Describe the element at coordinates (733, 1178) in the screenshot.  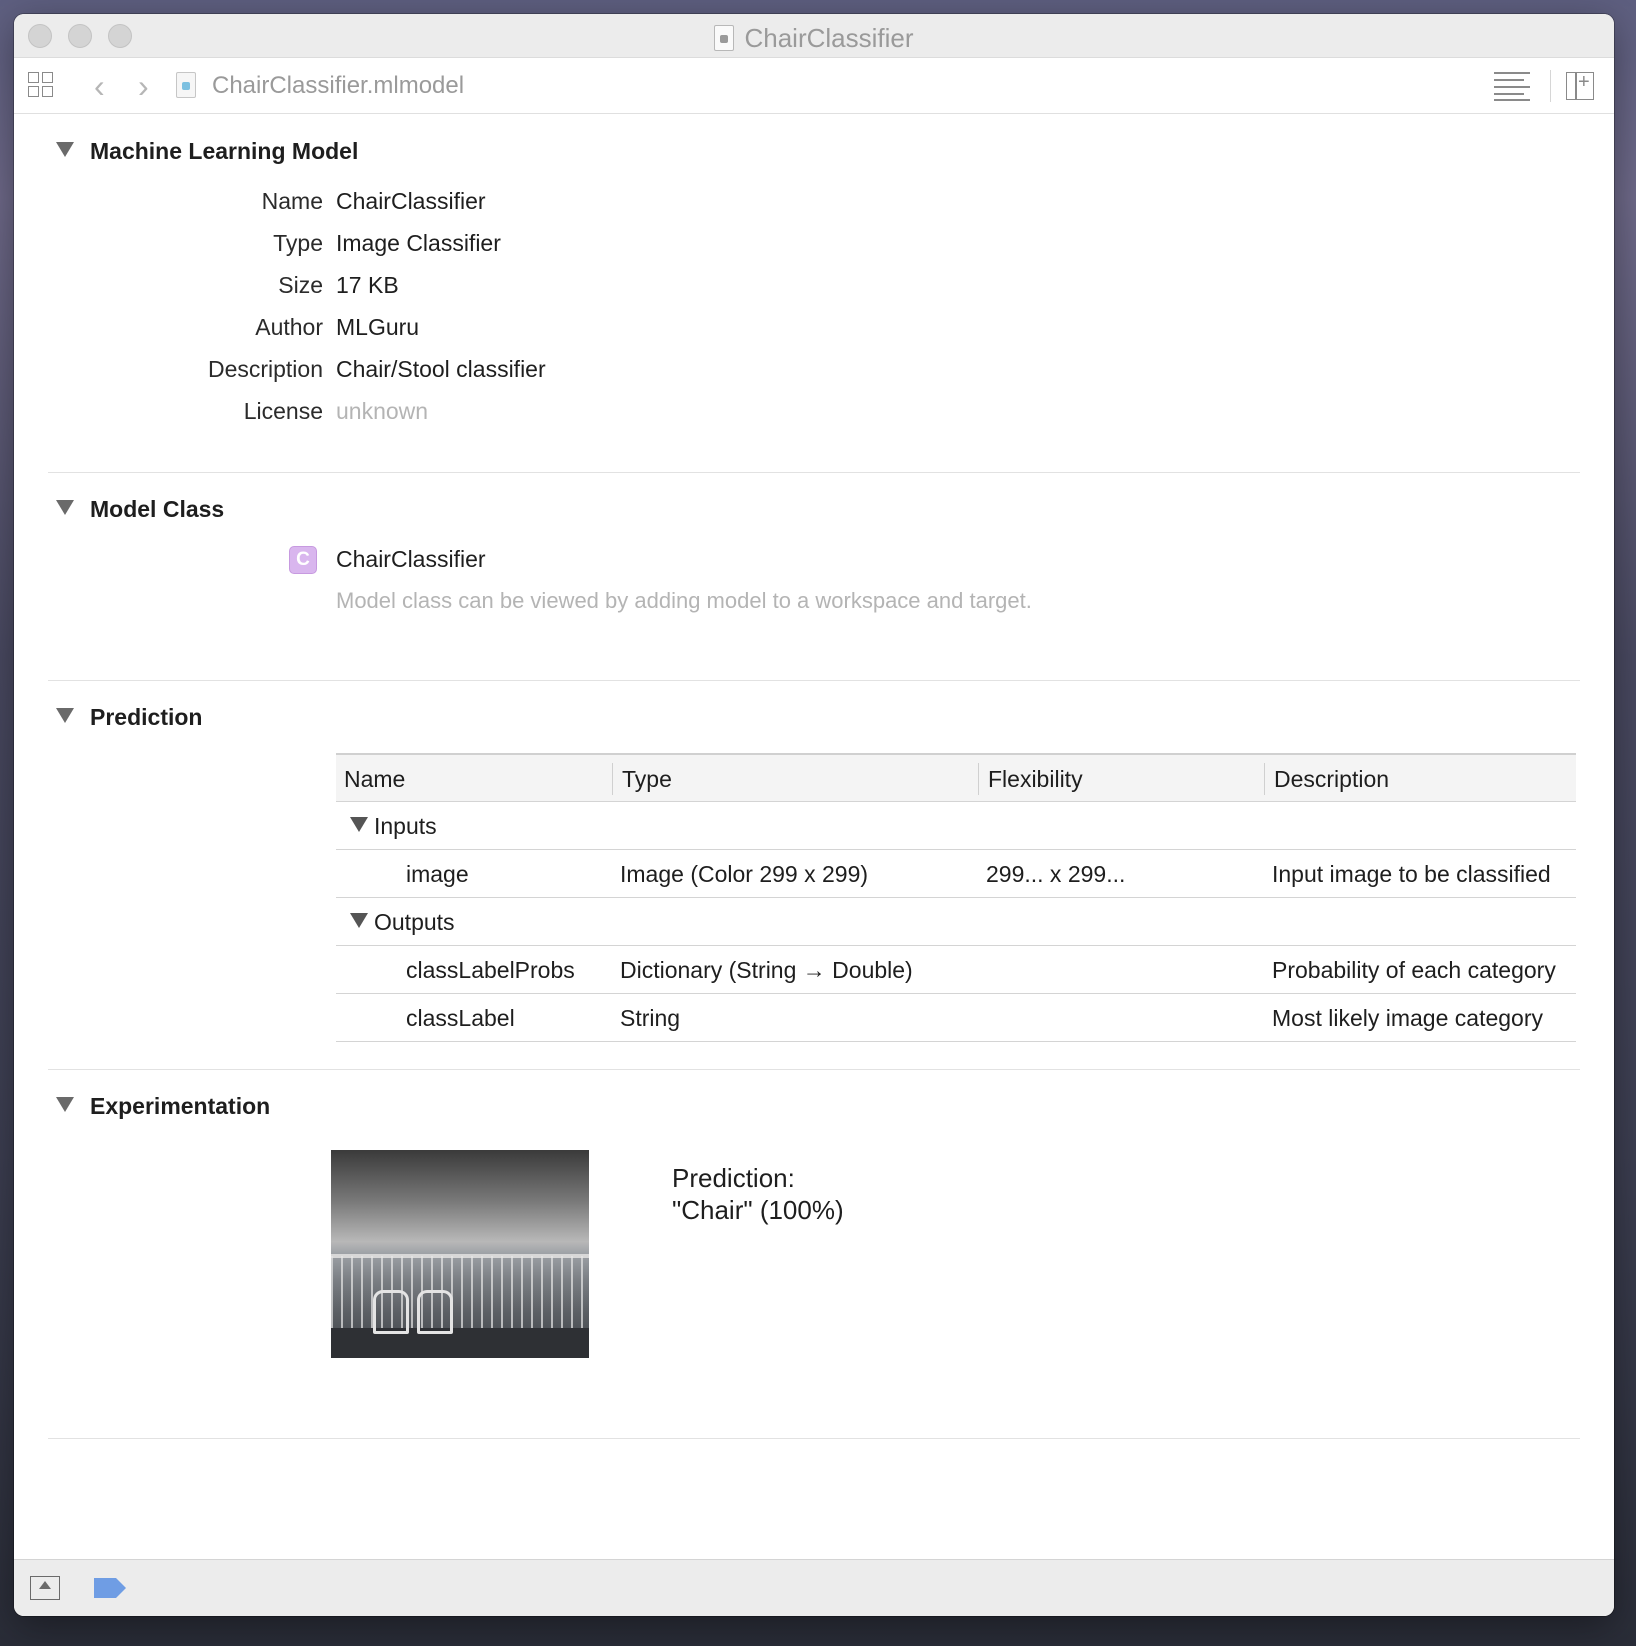
I see `prediction-label: Prediction:` at that location.